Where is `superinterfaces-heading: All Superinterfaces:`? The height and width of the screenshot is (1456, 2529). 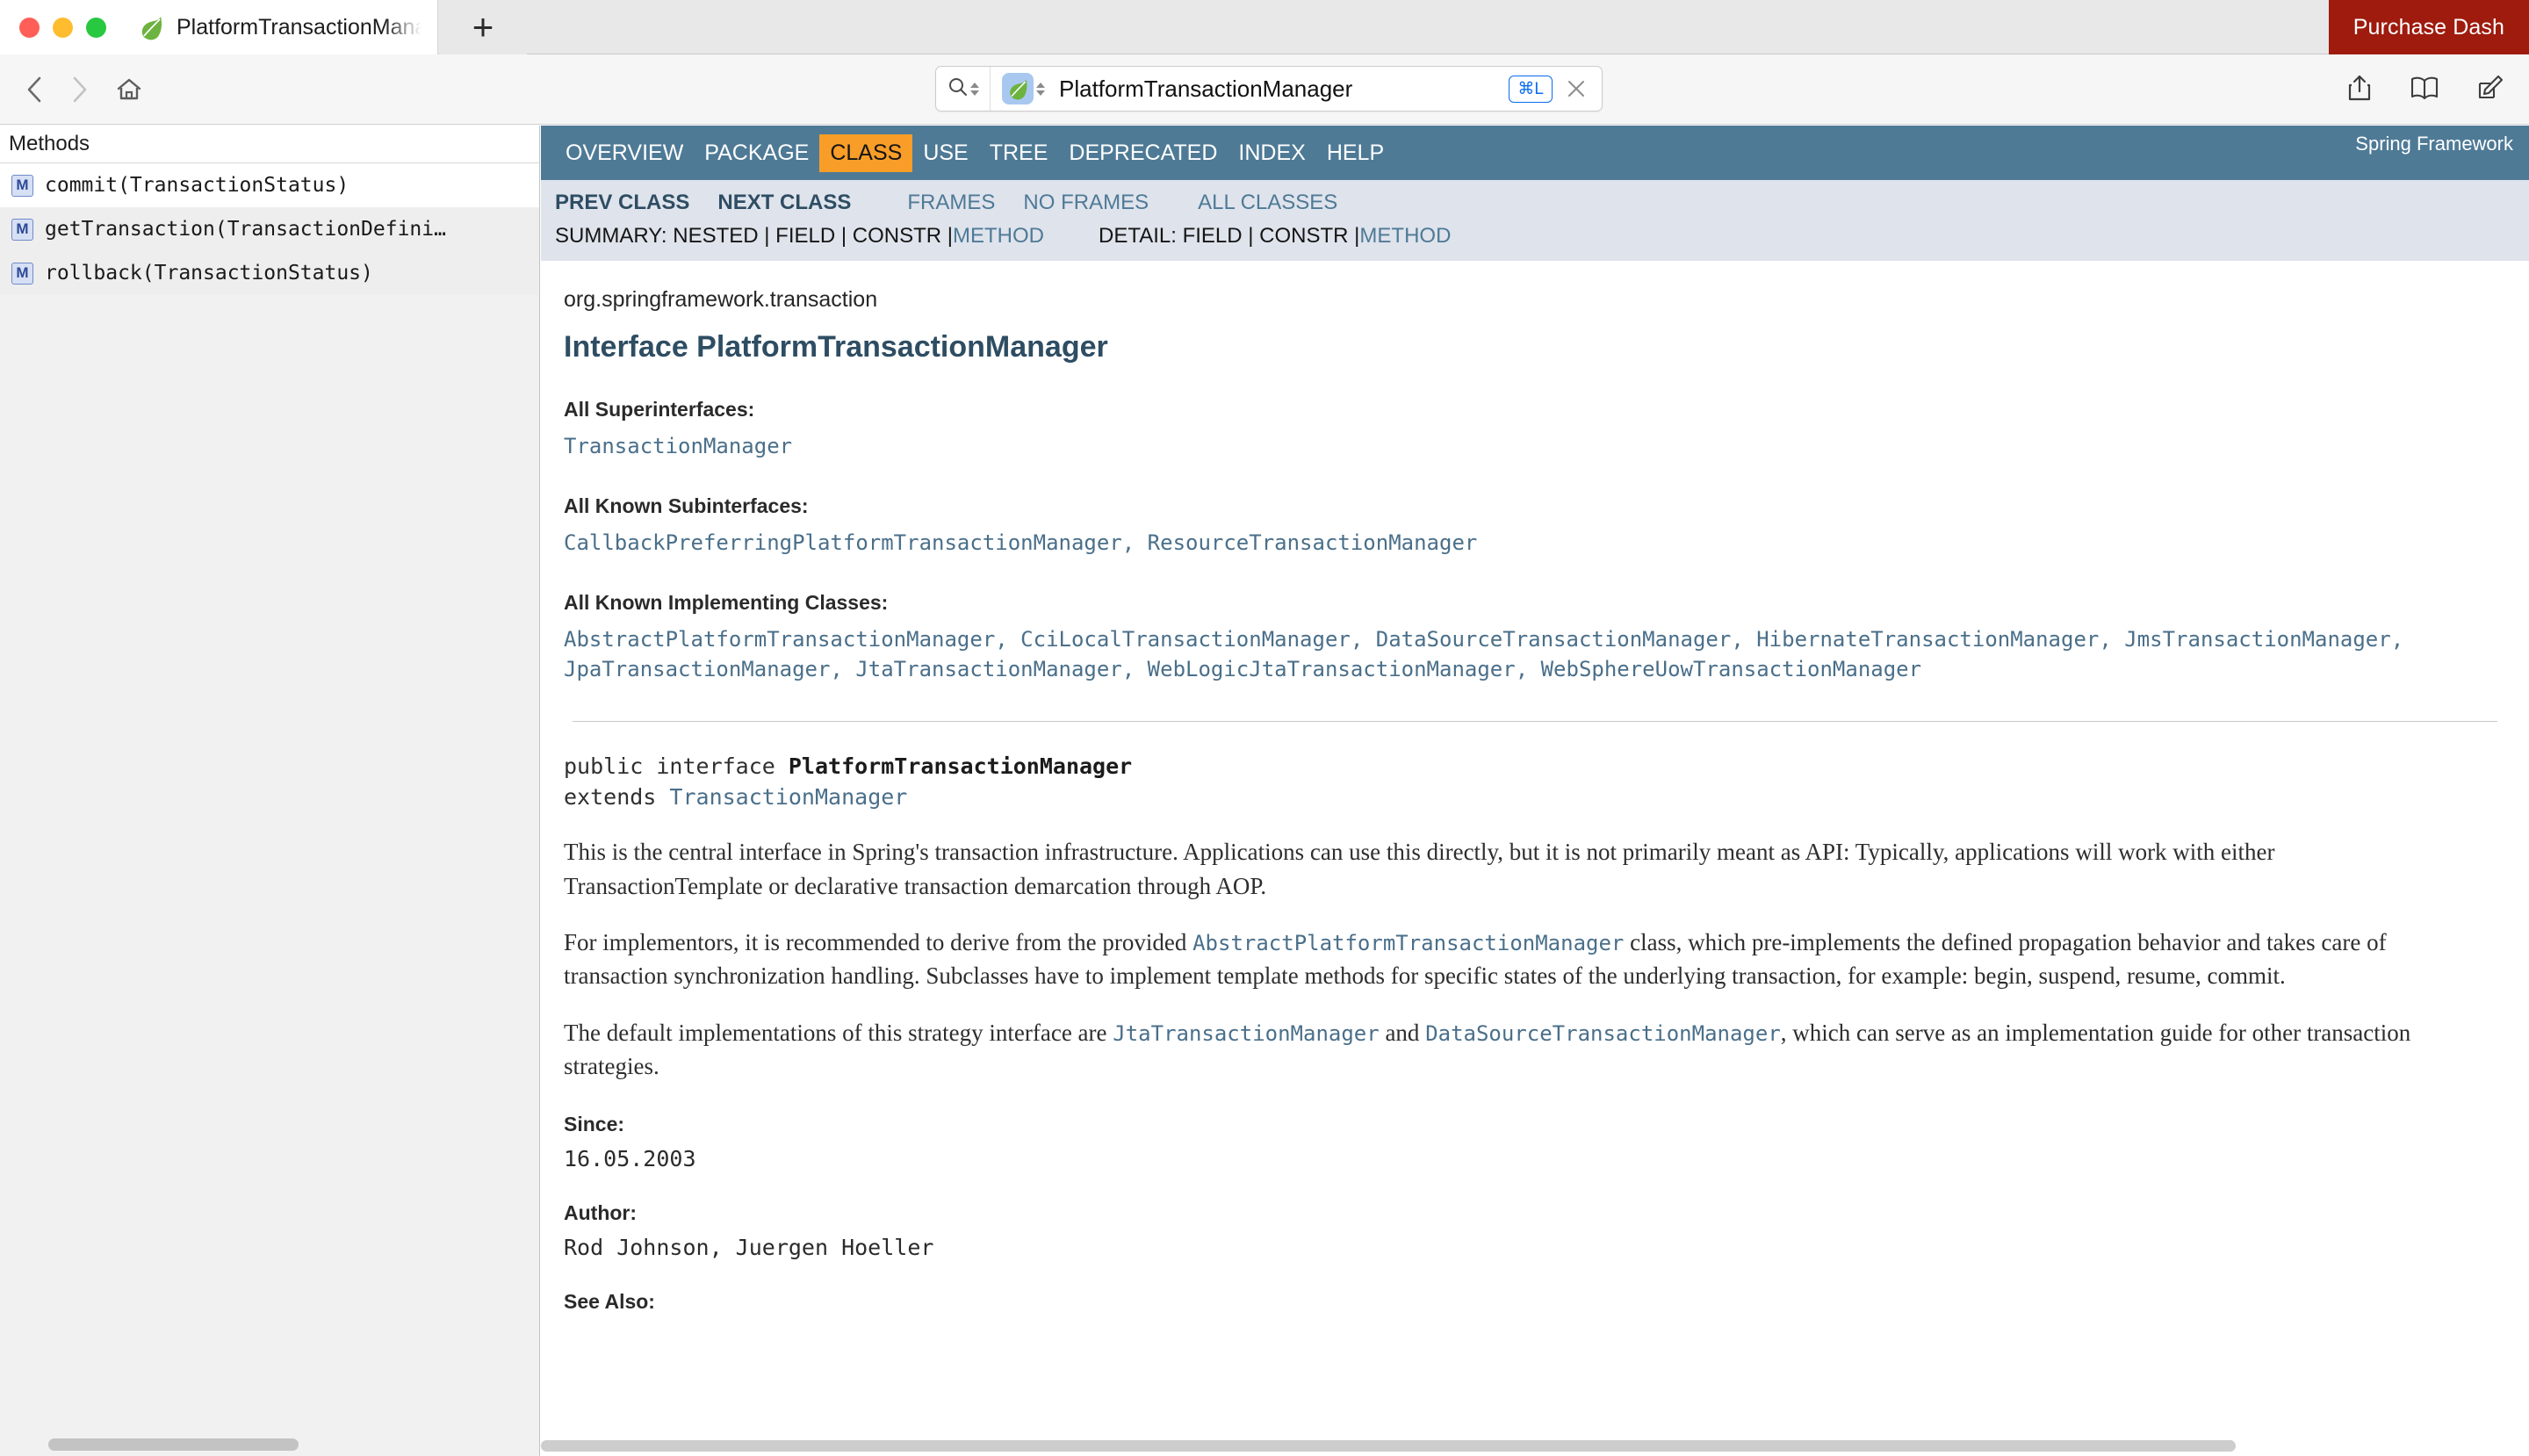
superinterfaces-heading: All Superinterfaces: is located at coordinates (659, 409).